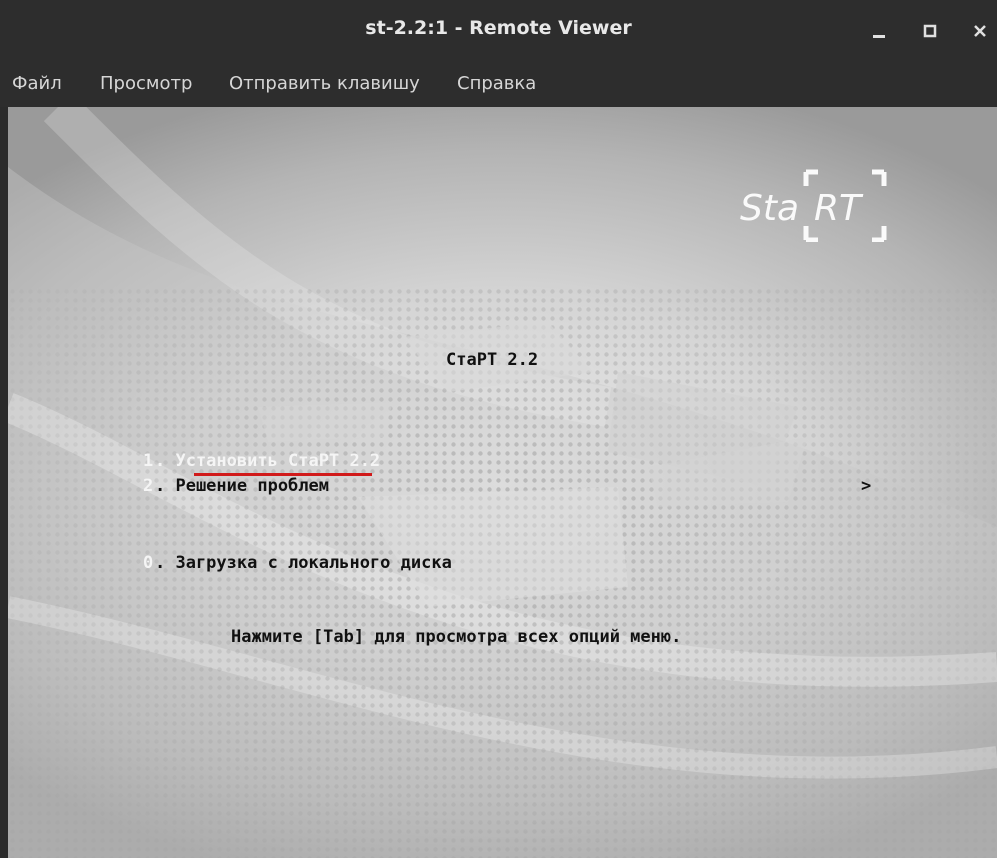 This screenshot has height=858, width=997. What do you see at coordinates (769, 208) in the screenshot?
I see `logo-text-left: Sta` at bounding box center [769, 208].